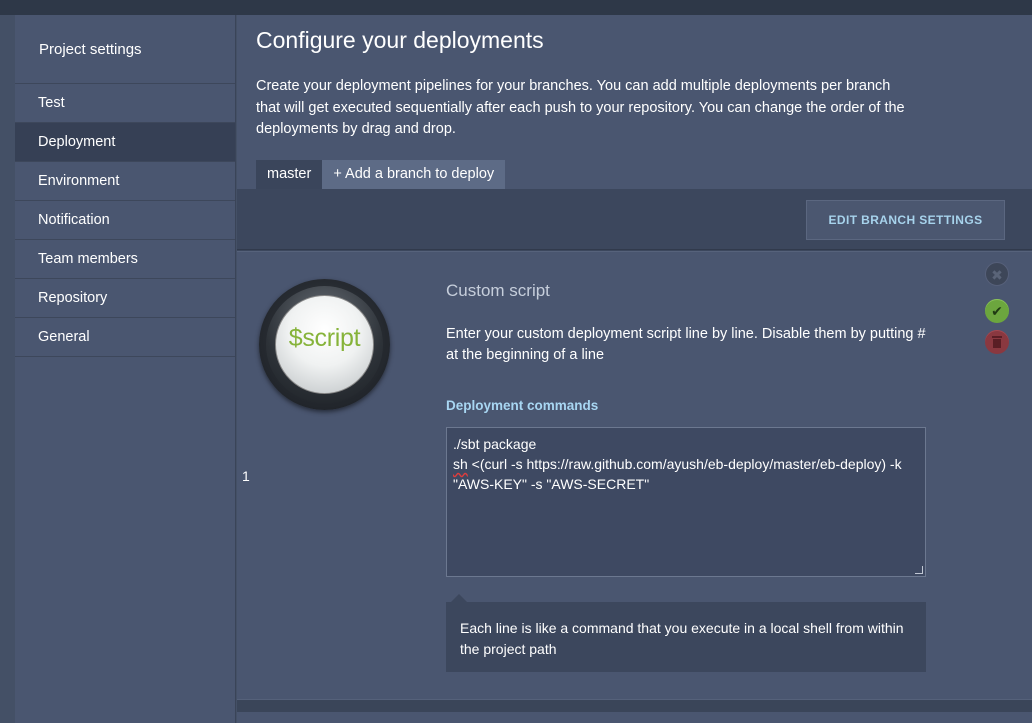 The image size is (1032, 723). I want to click on script-logo: $script, so click(324, 344).